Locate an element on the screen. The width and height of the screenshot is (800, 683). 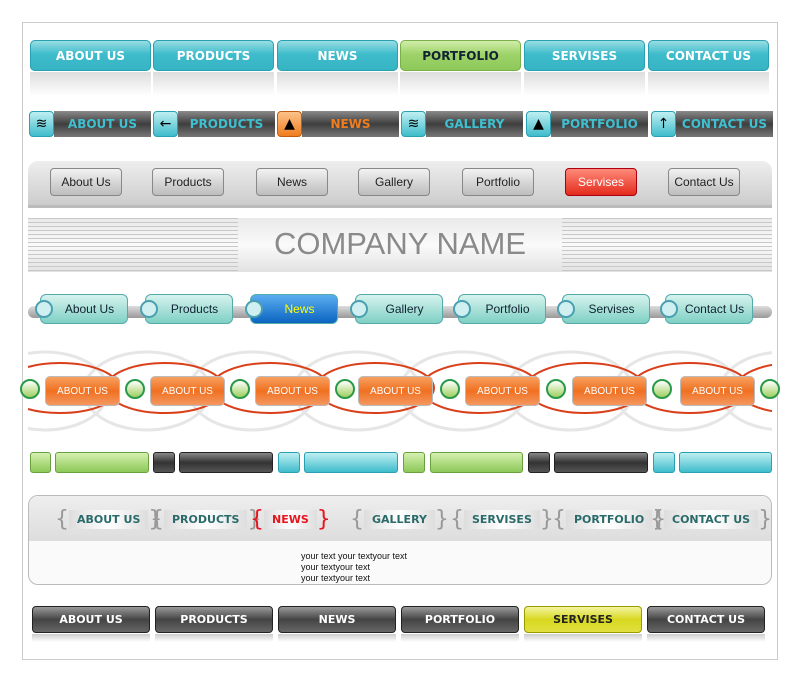
nav8-label: PORTFOLIO is located at coordinates (609, 519).